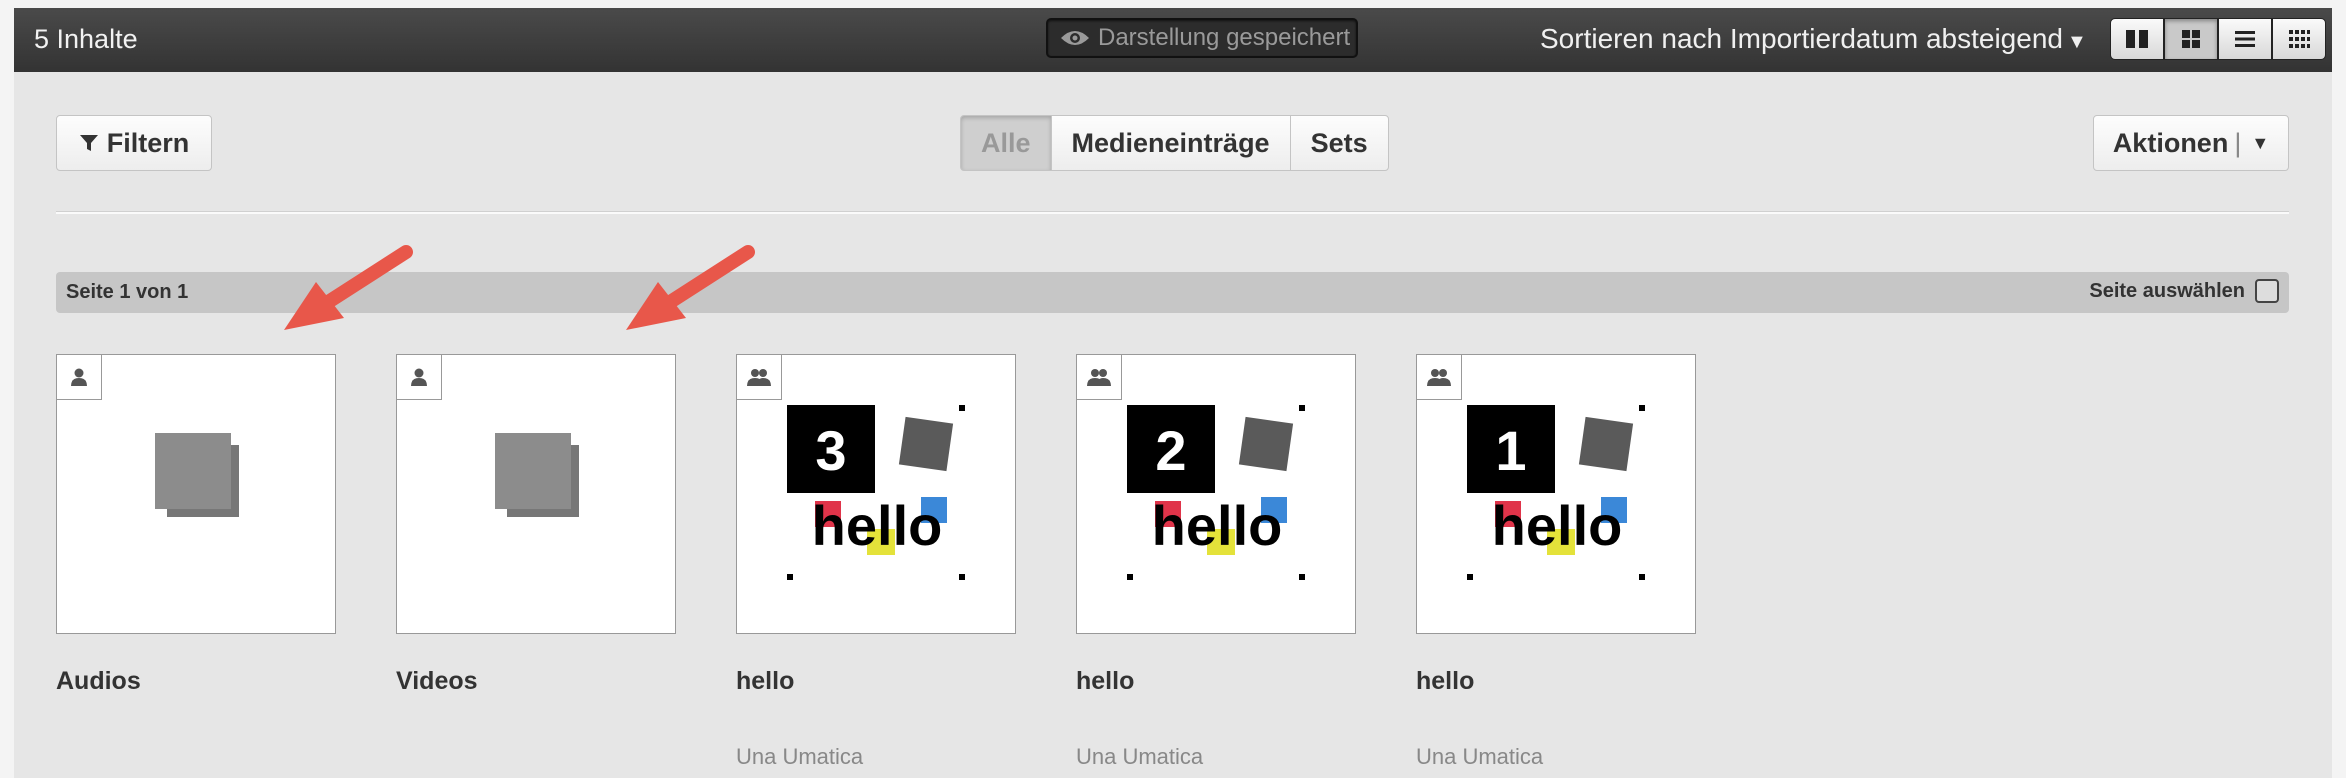 This screenshot has height=778, width=2346. I want to click on view-tiles-large-button, so click(2137, 39).